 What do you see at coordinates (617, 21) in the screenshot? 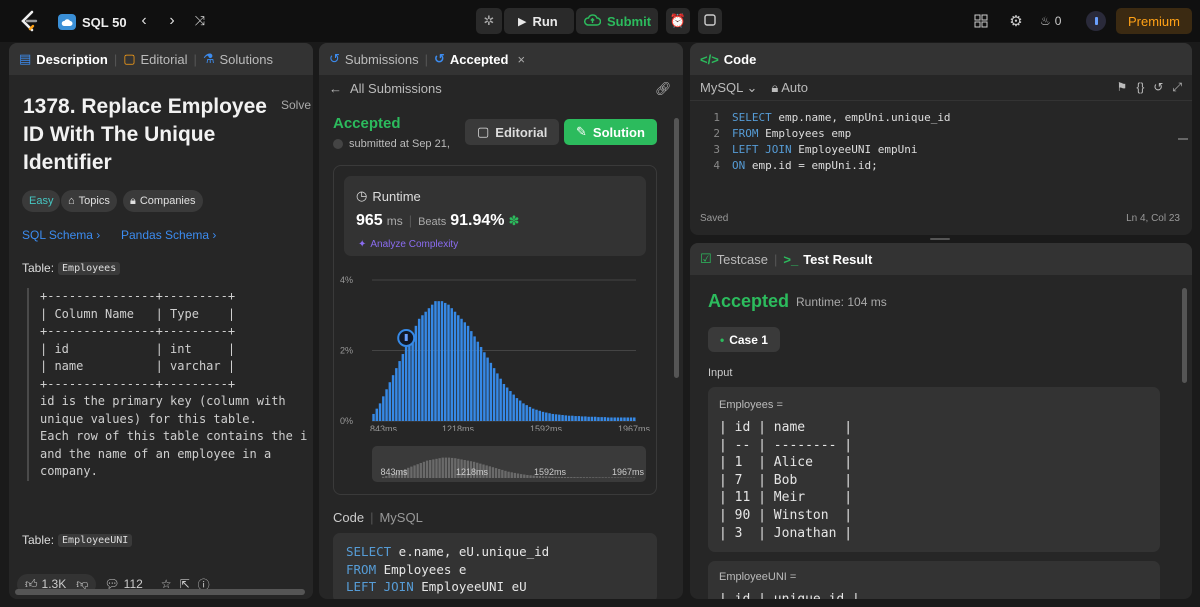
I see `submit-button: Submit` at bounding box center [617, 21].